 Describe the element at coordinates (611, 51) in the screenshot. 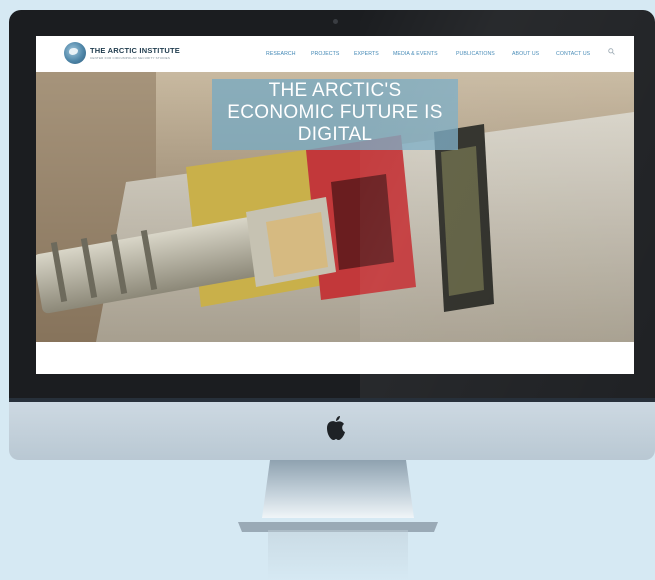

I see `search-icon` at that location.